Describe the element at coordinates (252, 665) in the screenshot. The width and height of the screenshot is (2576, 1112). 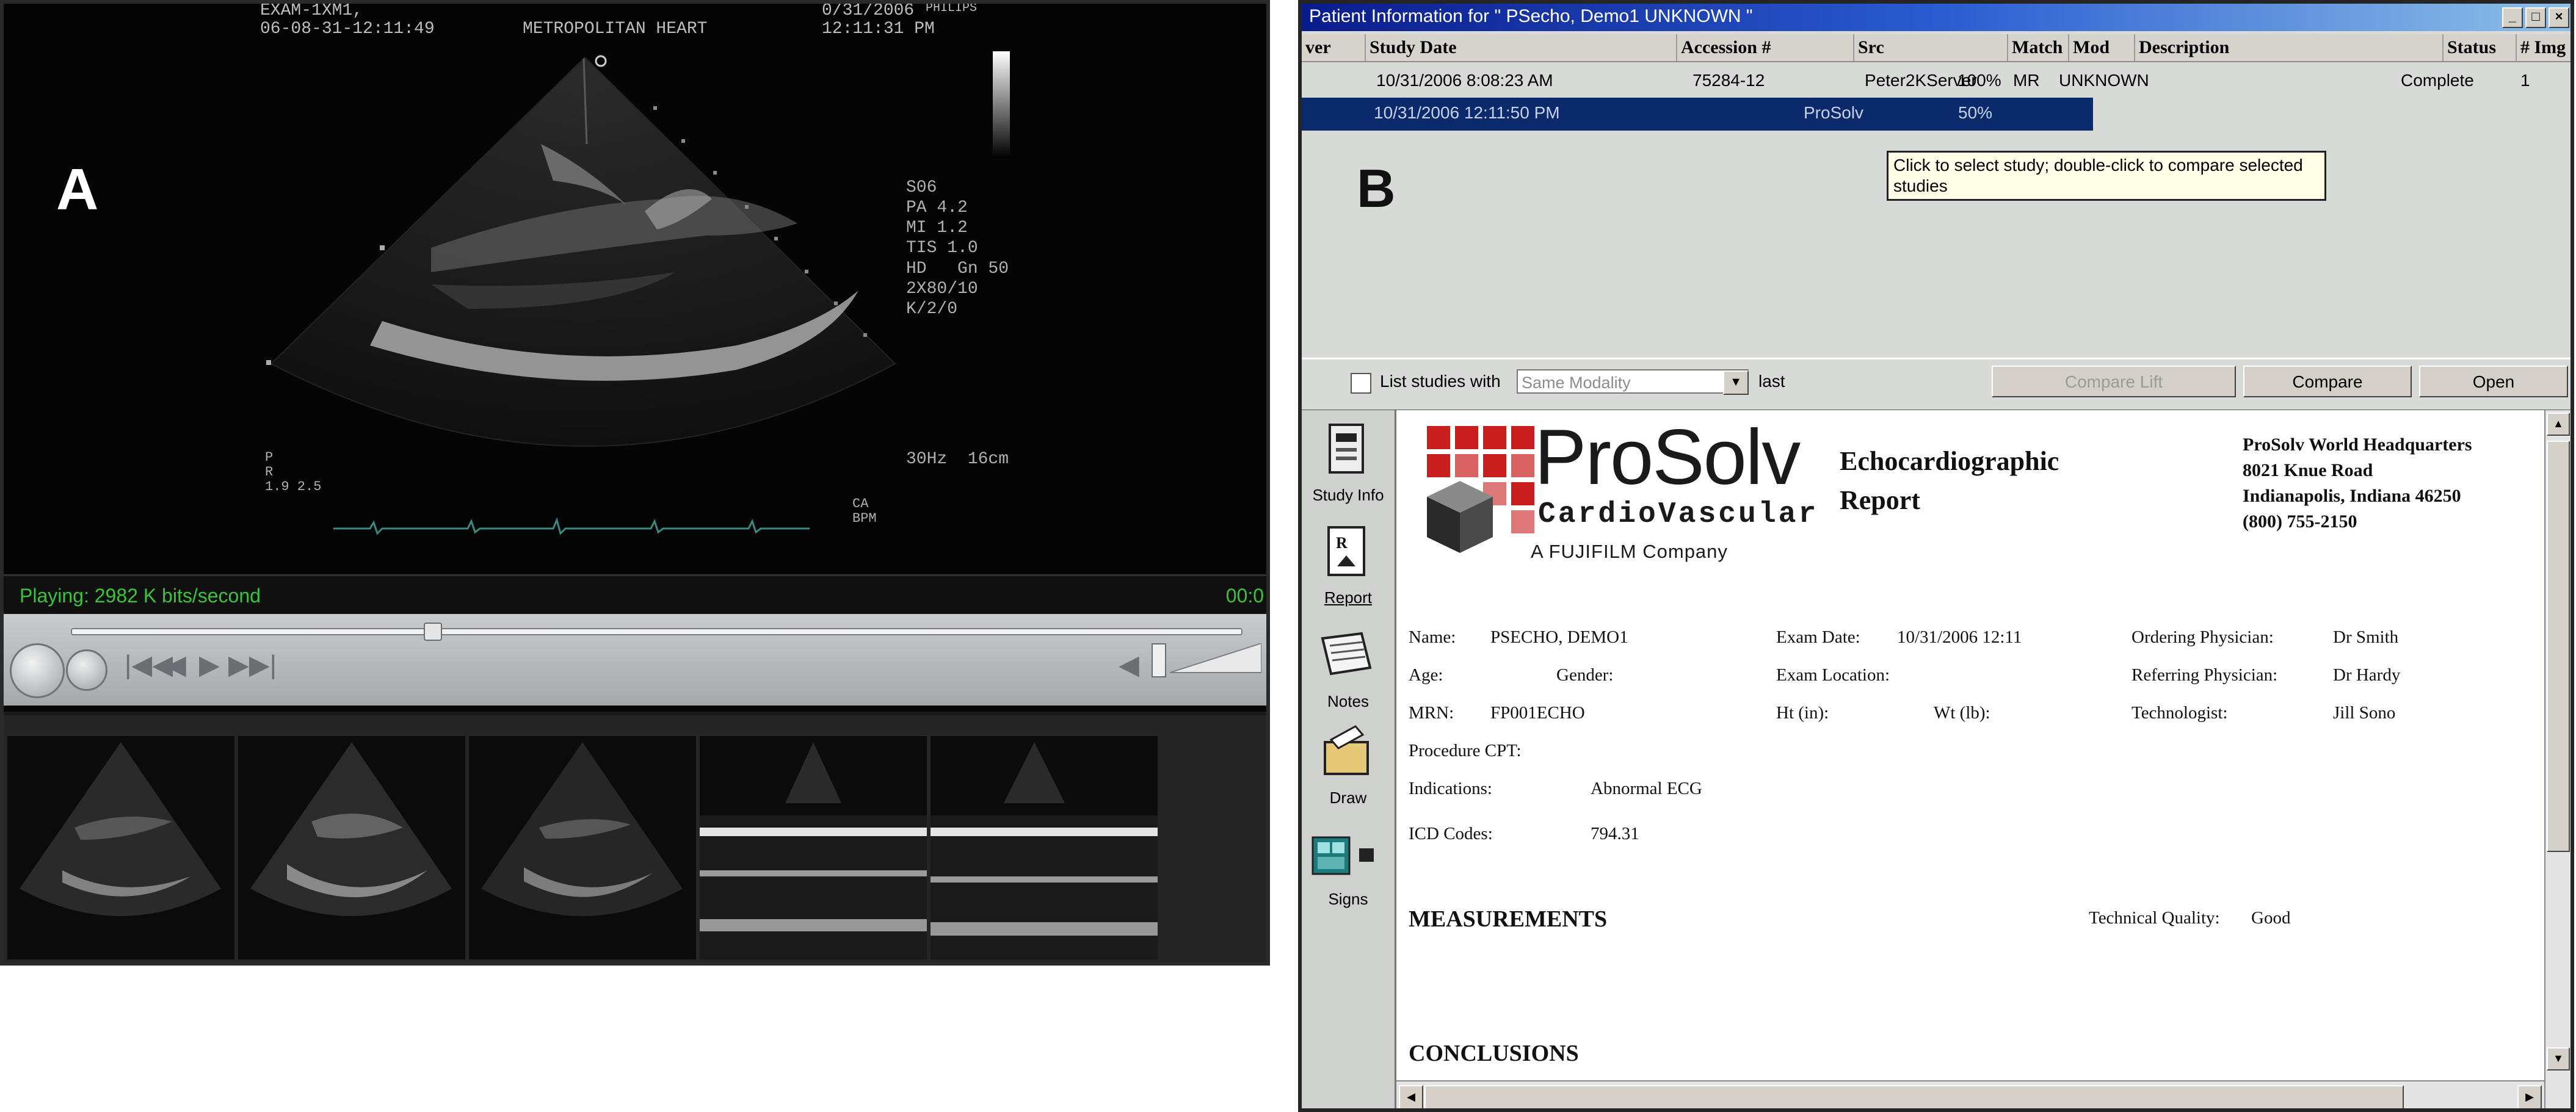
I see `skip-forward-icon: ▶▶|` at that location.